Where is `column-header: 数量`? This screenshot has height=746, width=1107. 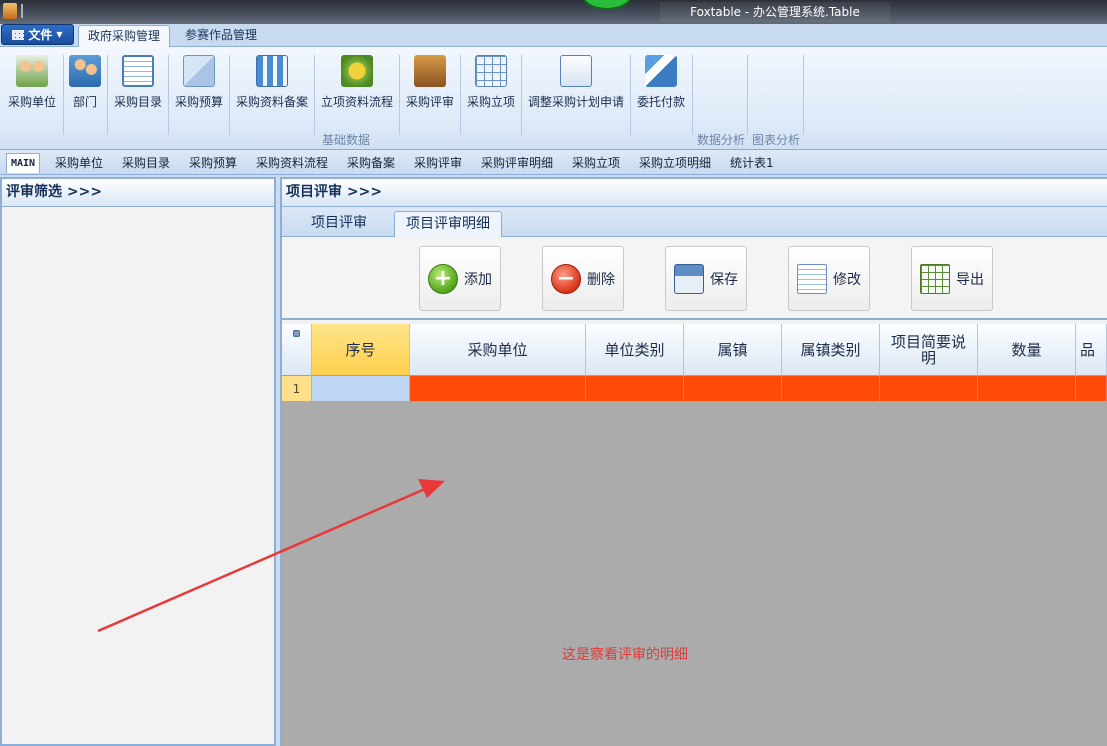
column-header: 数量 is located at coordinates (1027, 350).